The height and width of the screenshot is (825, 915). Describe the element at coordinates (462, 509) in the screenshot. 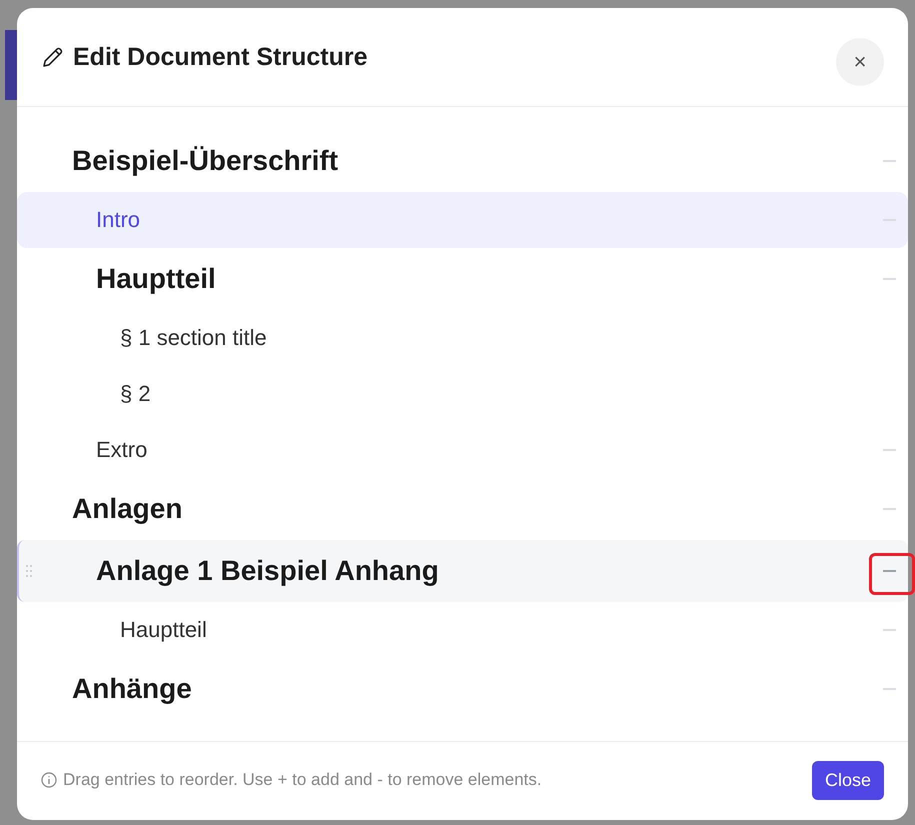

I see `outline-item: Anlagen` at that location.